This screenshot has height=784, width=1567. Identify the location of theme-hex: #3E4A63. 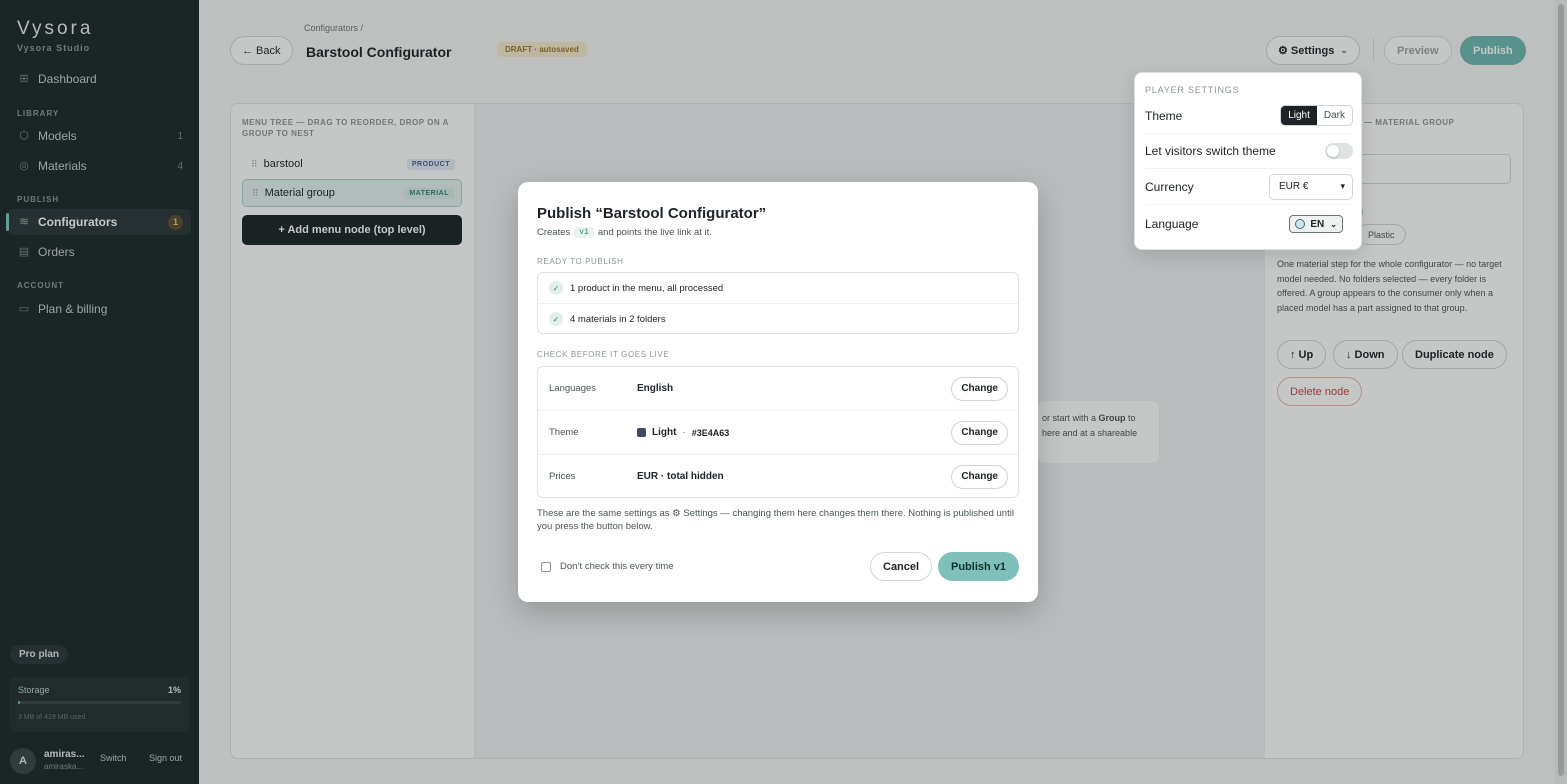
(710, 432).